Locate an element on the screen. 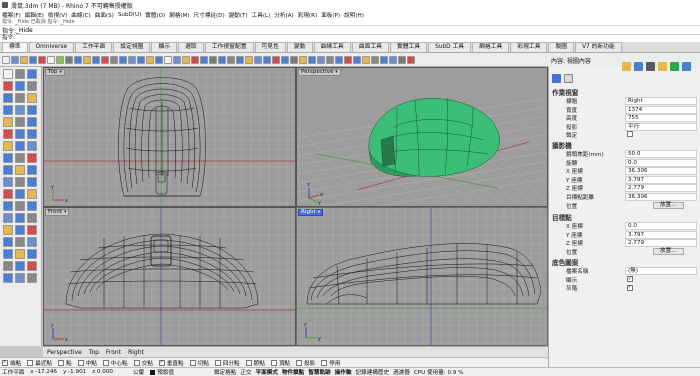 Image resolution: width=700 pixels, height=376 pixels. status-toggle-4: 智慧軌跡 is located at coordinates (319, 373).